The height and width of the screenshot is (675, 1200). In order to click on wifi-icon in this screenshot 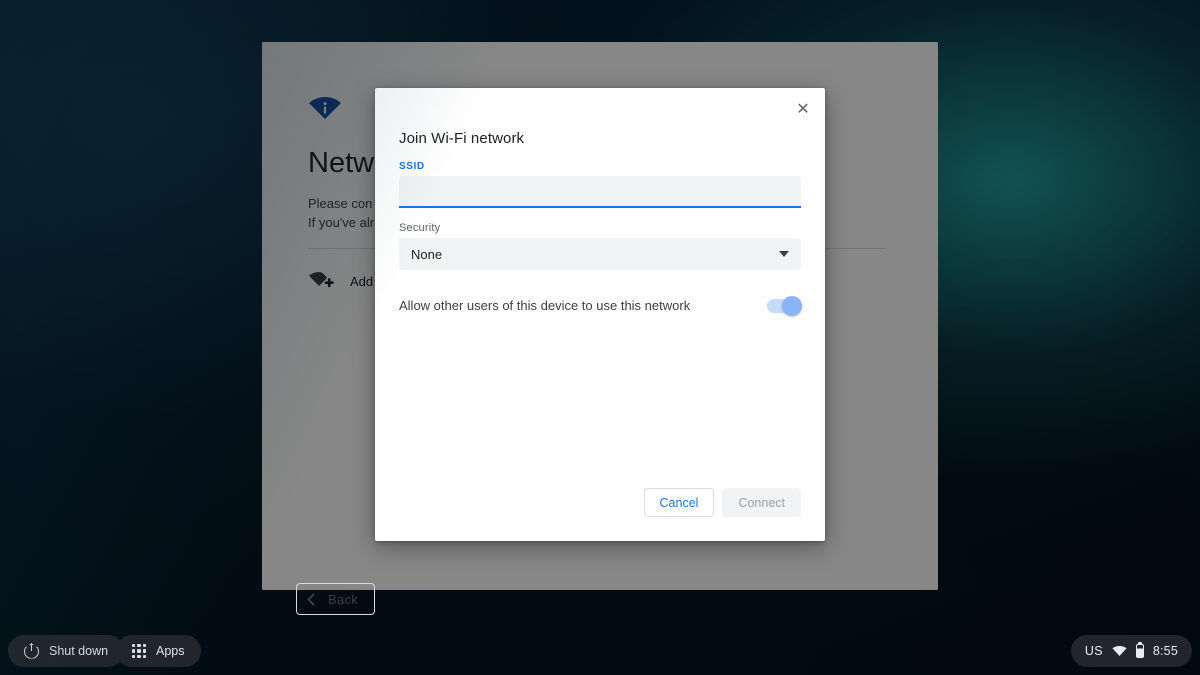, I will do `click(1119, 651)`.